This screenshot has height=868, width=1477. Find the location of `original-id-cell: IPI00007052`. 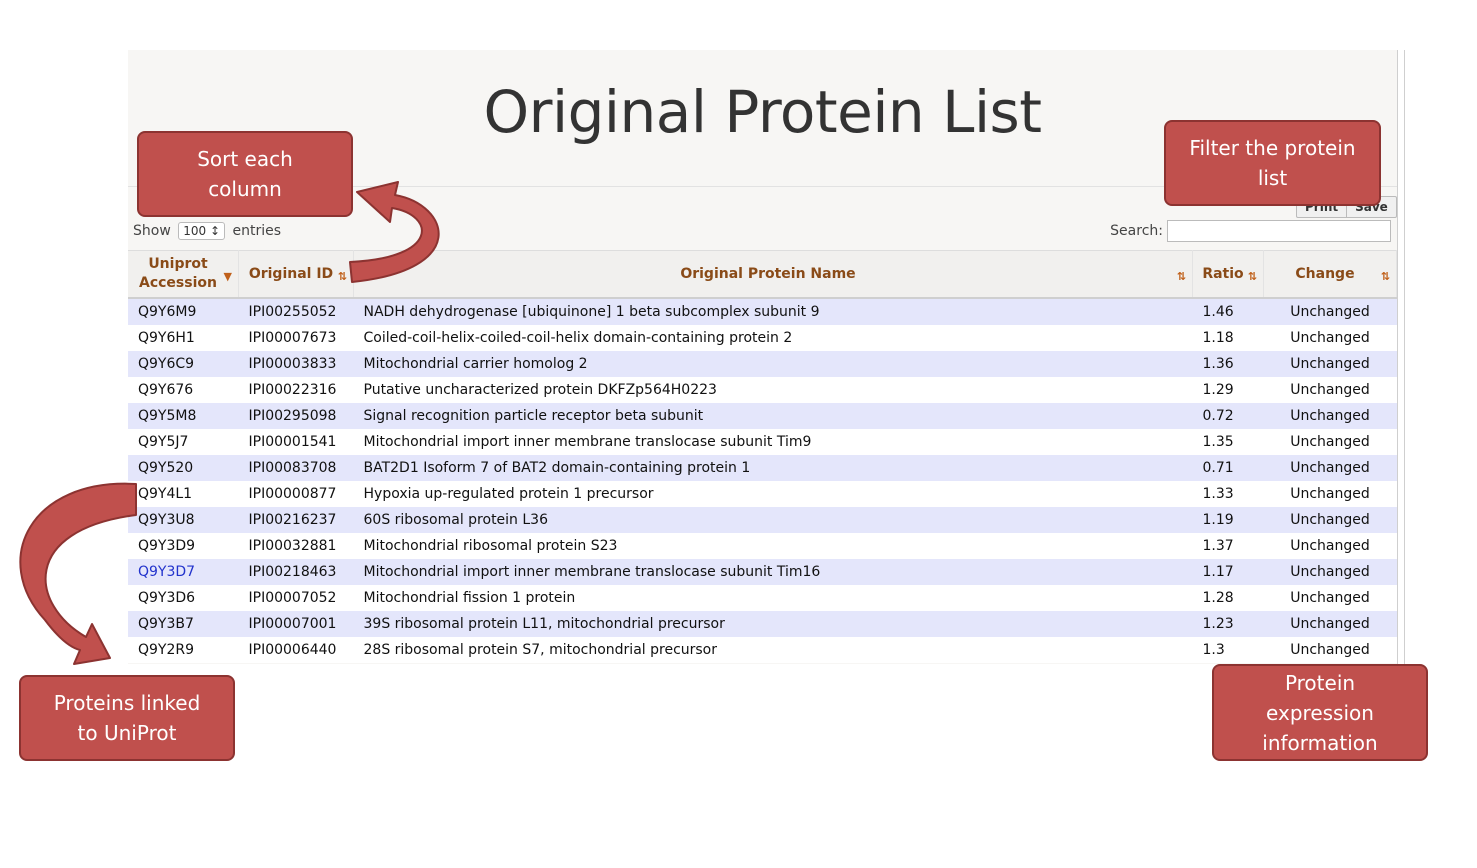

original-id-cell: IPI00007052 is located at coordinates (296, 598).